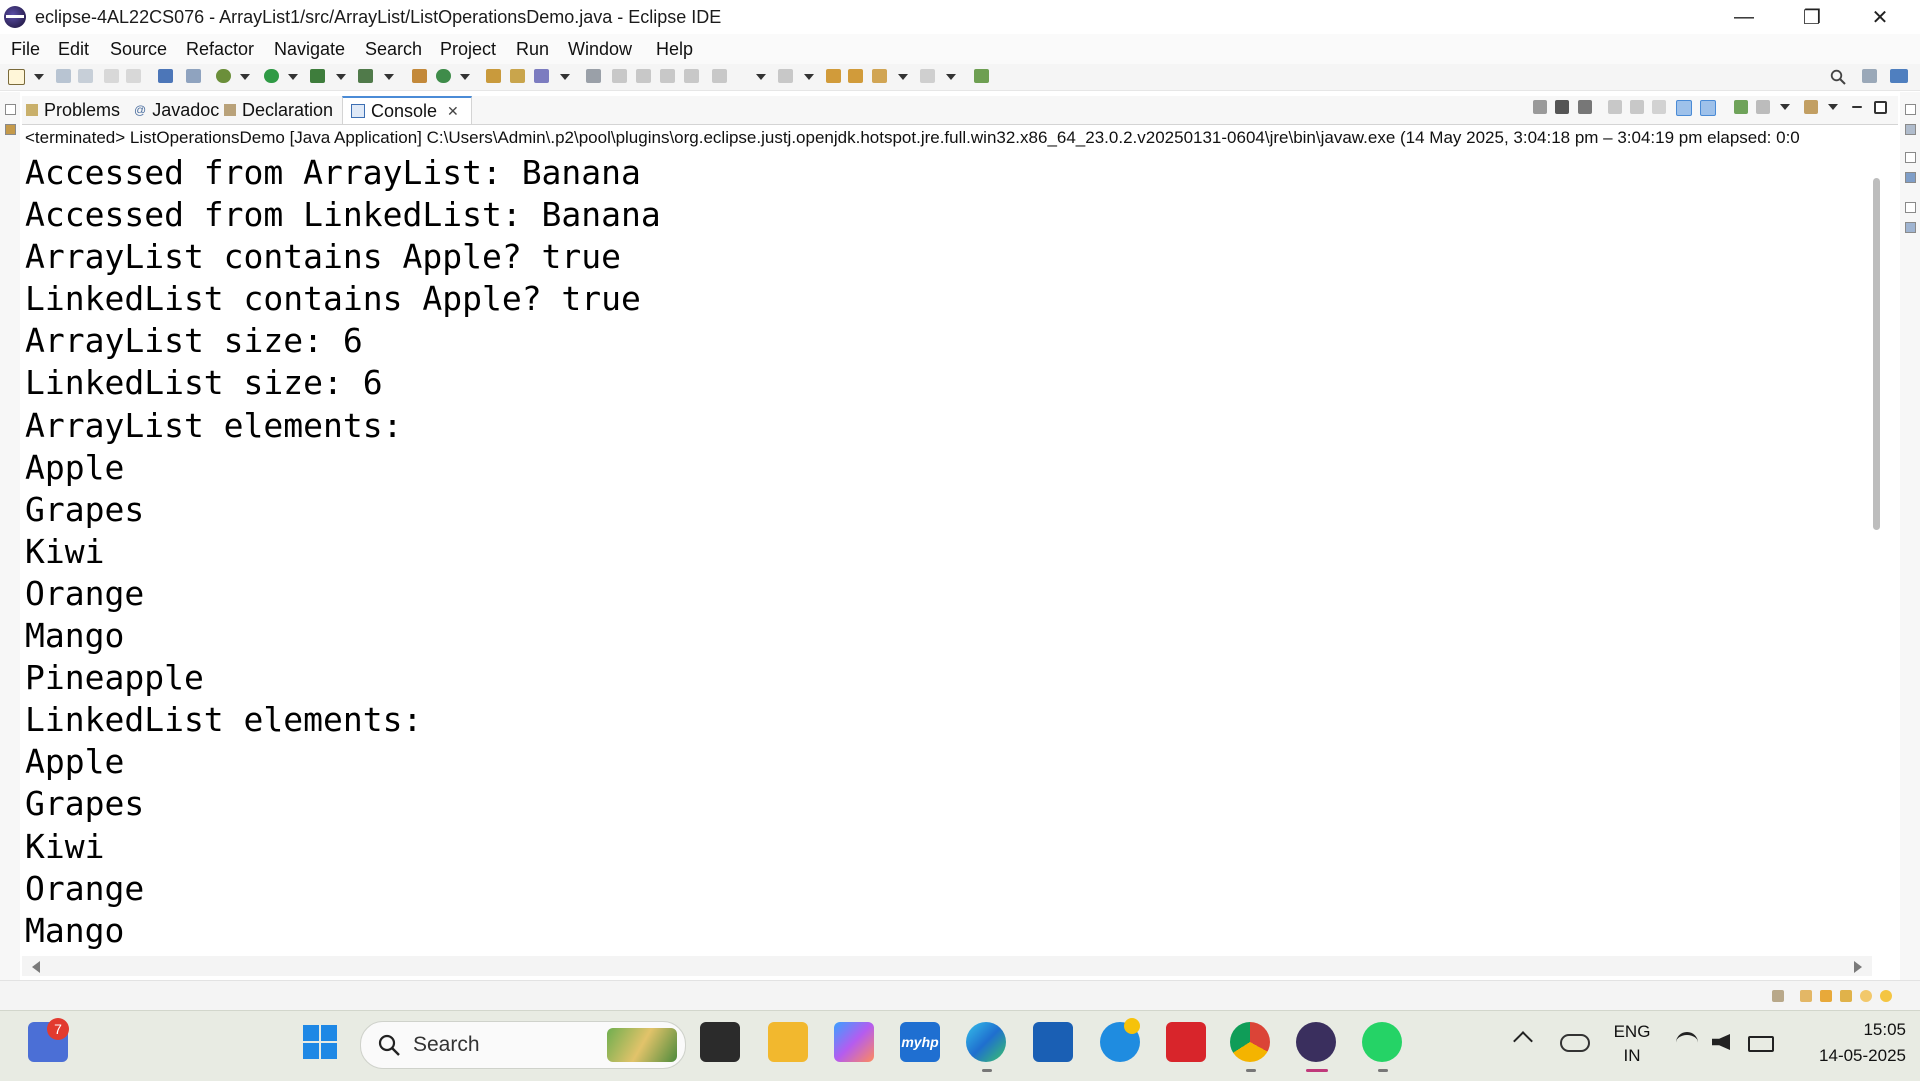 Image resolution: width=1920 pixels, height=1081 pixels. I want to click on java-perspective-icon, so click(1899, 76).